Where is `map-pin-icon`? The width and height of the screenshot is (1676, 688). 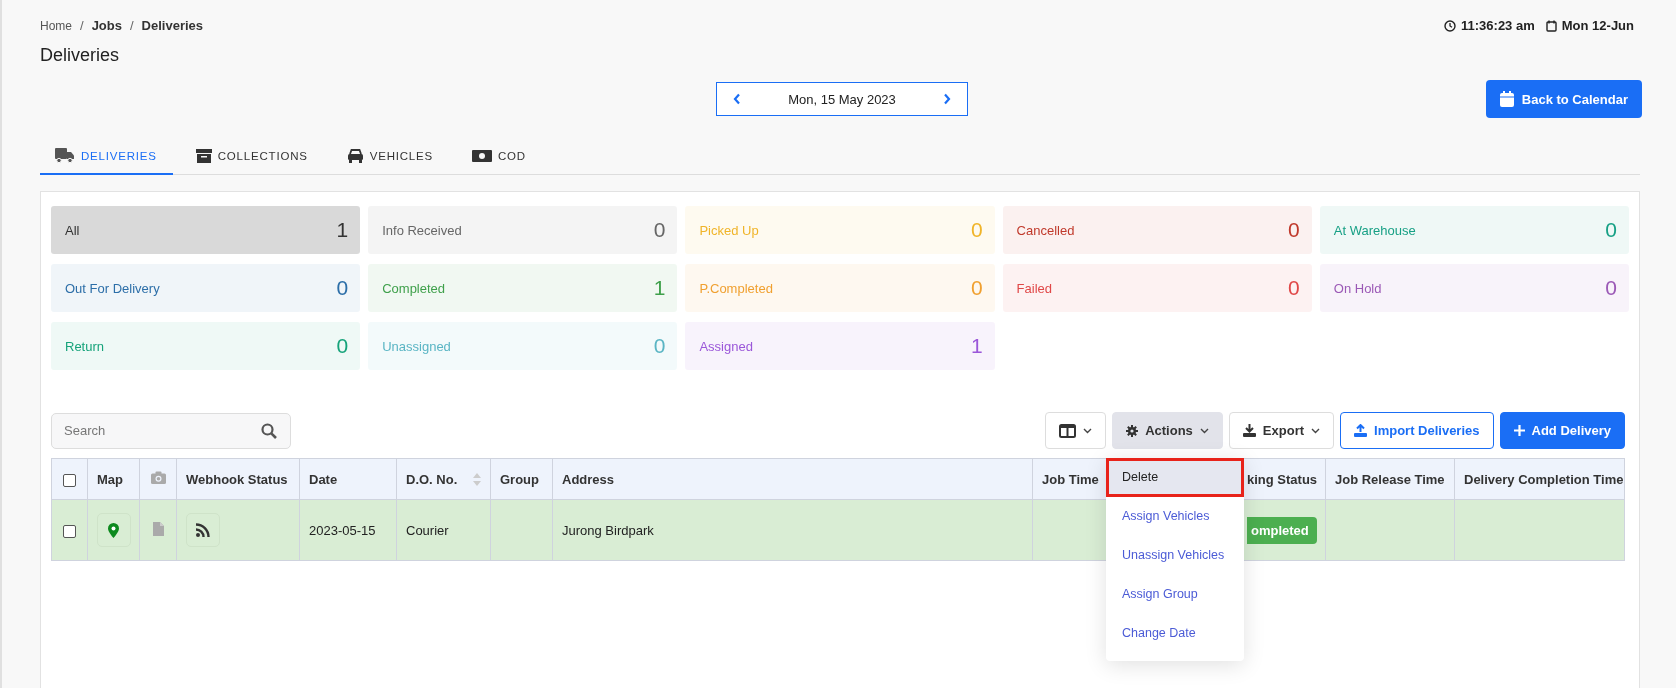
map-pin-icon is located at coordinates (113, 530).